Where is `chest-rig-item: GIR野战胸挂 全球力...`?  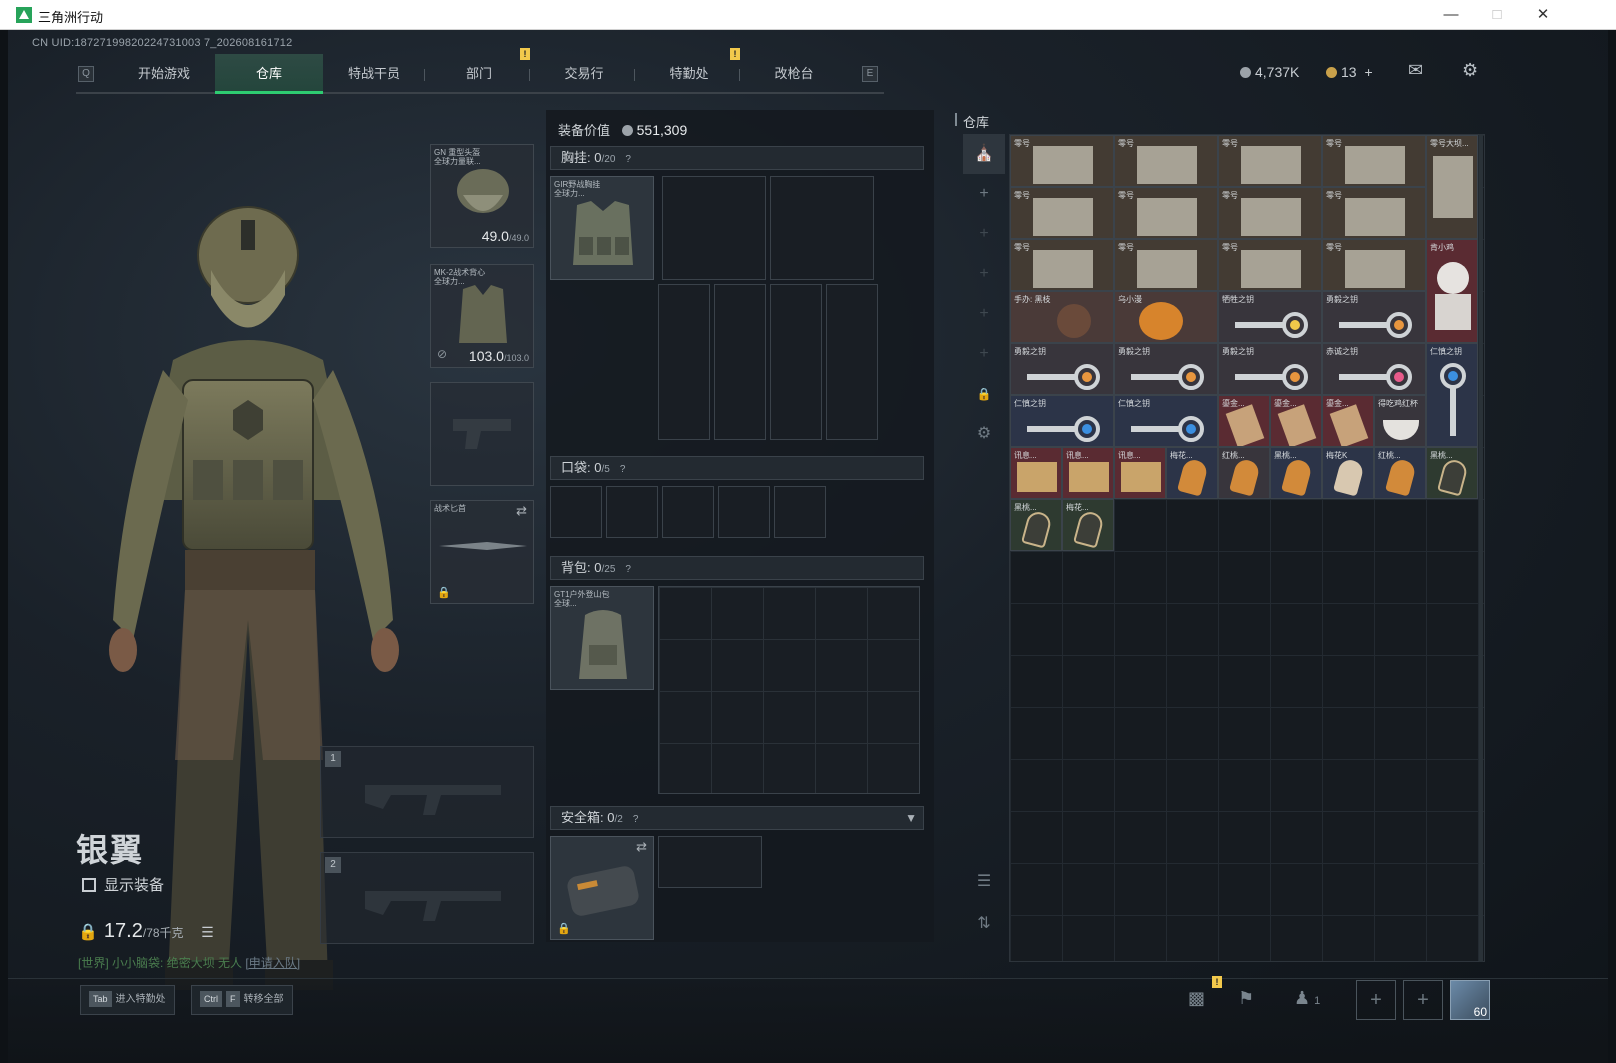 chest-rig-item: GIR野战胸挂 全球力... is located at coordinates (602, 228).